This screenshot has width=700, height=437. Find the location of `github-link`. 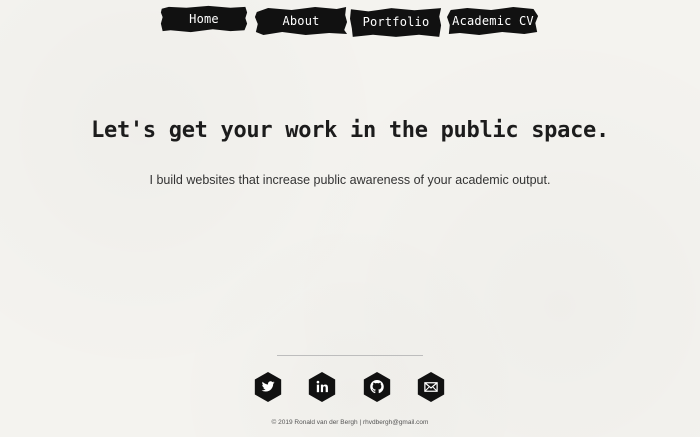

github-link is located at coordinates (377, 387).